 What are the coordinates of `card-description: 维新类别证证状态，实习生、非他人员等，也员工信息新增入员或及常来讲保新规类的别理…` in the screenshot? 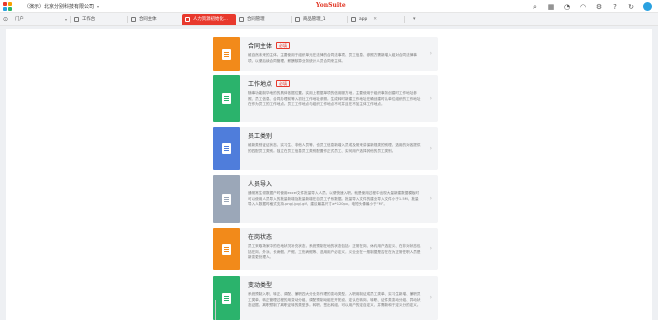 It's located at (334, 148).